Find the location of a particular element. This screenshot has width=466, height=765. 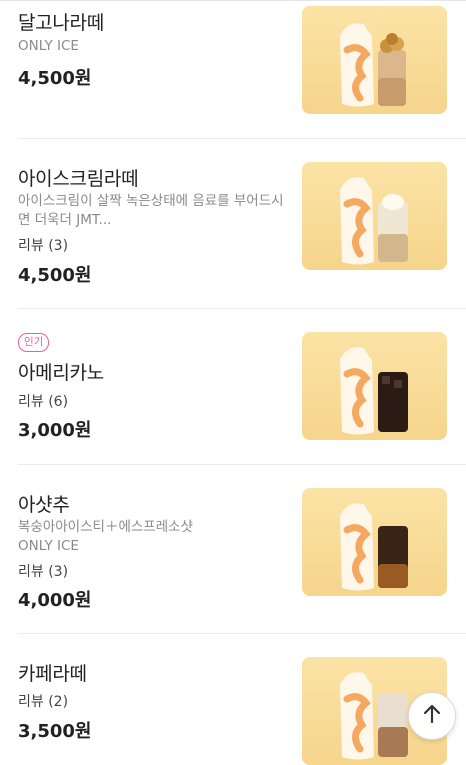

scroll-to-top-button is located at coordinates (432, 716).